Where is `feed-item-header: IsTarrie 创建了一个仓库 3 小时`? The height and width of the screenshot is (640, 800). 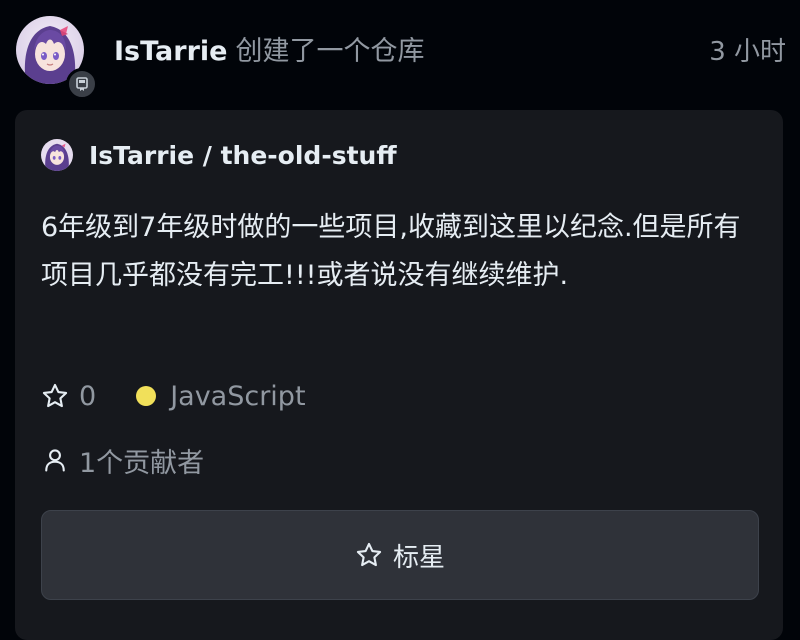 feed-item-header: IsTarrie 创建了一个仓库 3 小时 is located at coordinates (401, 58).